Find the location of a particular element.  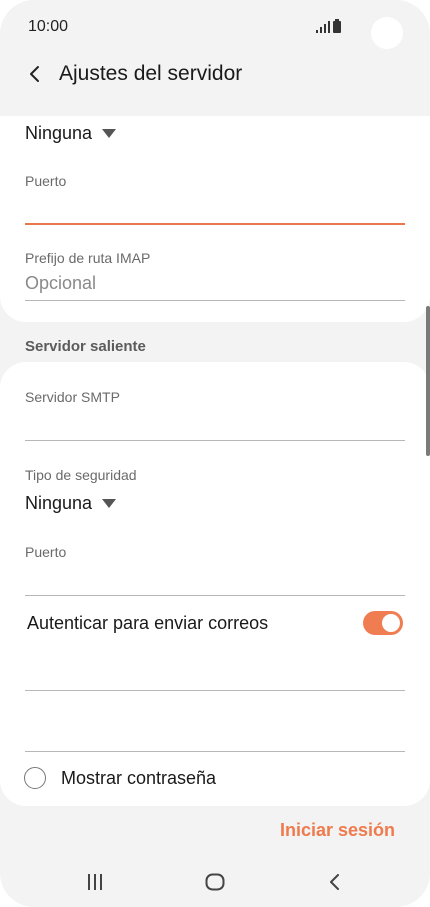

auth-toggle-switch is located at coordinates (383, 623).